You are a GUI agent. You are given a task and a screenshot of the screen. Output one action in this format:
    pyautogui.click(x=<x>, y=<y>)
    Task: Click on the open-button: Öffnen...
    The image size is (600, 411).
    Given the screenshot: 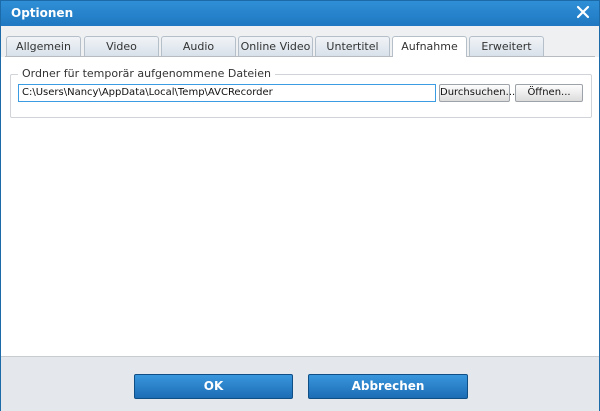 What is the action you would take?
    pyautogui.click(x=549, y=93)
    